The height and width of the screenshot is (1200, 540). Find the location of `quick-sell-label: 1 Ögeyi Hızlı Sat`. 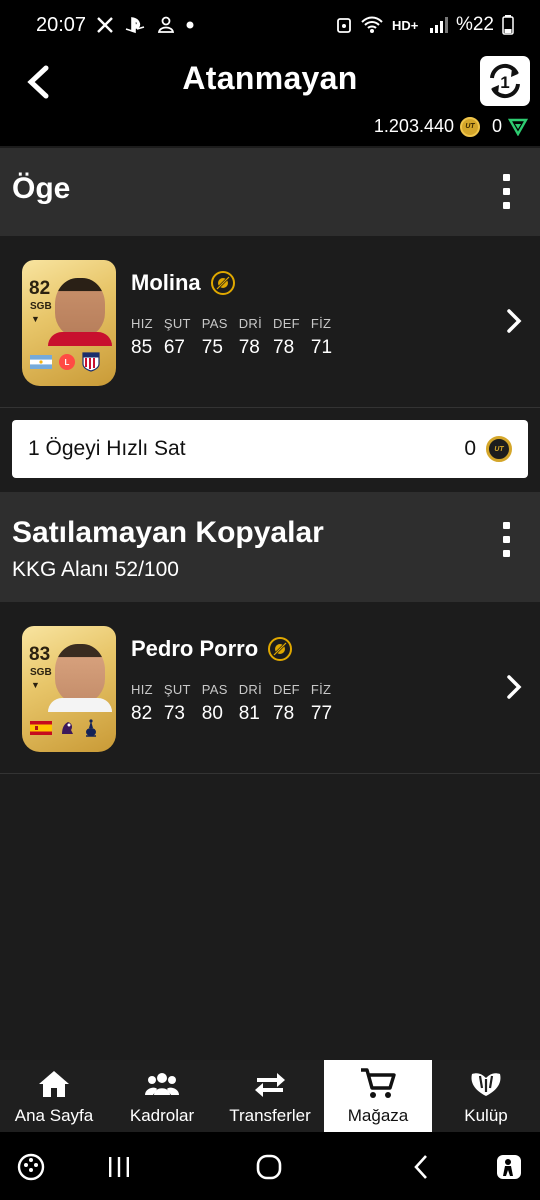

quick-sell-label: 1 Ögeyi Hızlı Sat is located at coordinates (107, 448).